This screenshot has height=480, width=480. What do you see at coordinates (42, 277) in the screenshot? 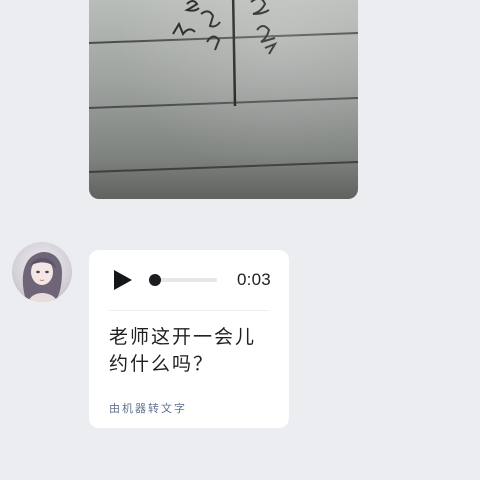
I see `girl-portrait-avatar-icon` at bounding box center [42, 277].